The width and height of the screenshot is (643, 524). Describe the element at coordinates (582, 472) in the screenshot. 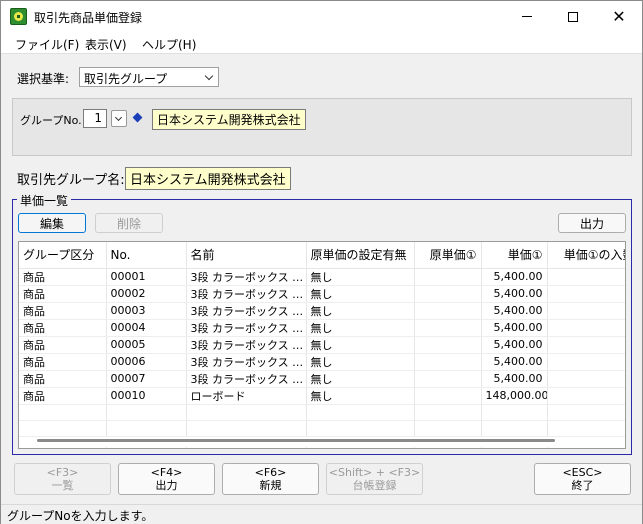

I see `exit-key: <ESC>` at that location.